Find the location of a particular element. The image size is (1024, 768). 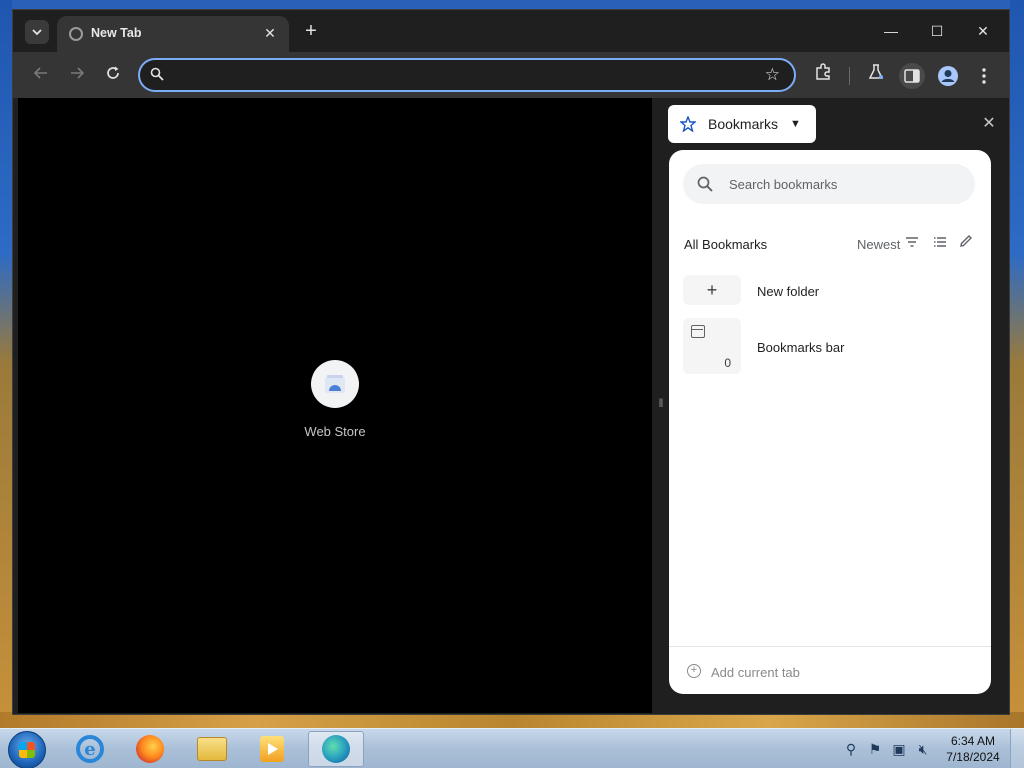

add-current-tab-button: + Add current tab is located at coordinates (830, 670).